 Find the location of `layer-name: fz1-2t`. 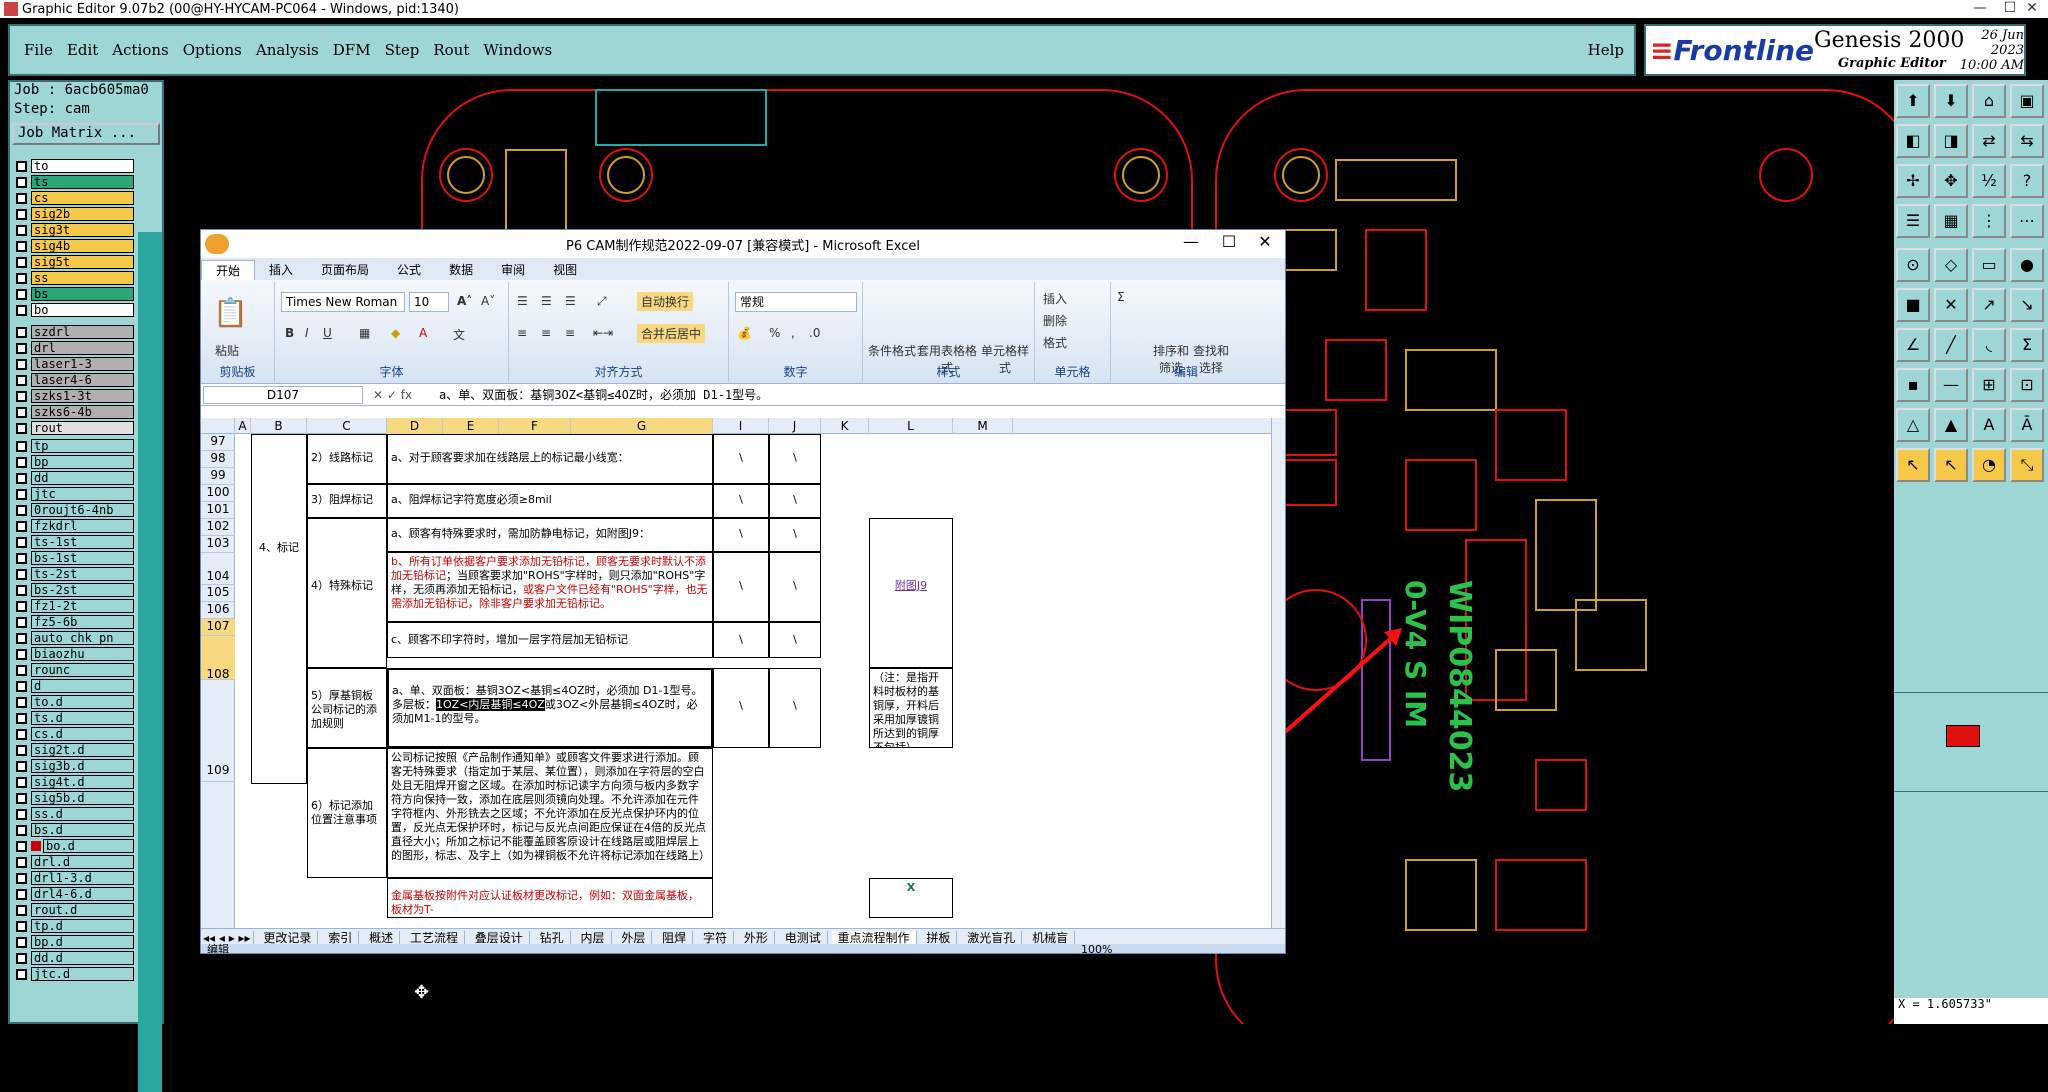

layer-name: fz1-2t is located at coordinates (82, 606).